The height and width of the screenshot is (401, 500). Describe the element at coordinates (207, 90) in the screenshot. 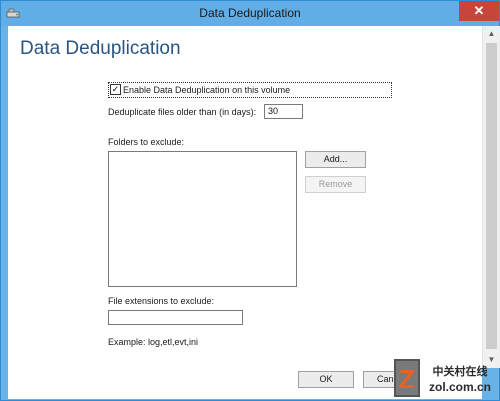

I see `enable-dedup-label: Enable Data Deduplication on this volume` at that location.